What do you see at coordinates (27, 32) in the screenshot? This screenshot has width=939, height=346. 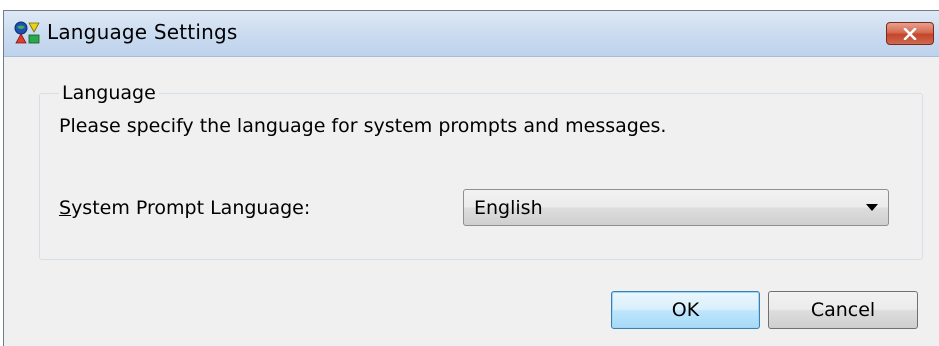 I see `language-app-icon` at bounding box center [27, 32].